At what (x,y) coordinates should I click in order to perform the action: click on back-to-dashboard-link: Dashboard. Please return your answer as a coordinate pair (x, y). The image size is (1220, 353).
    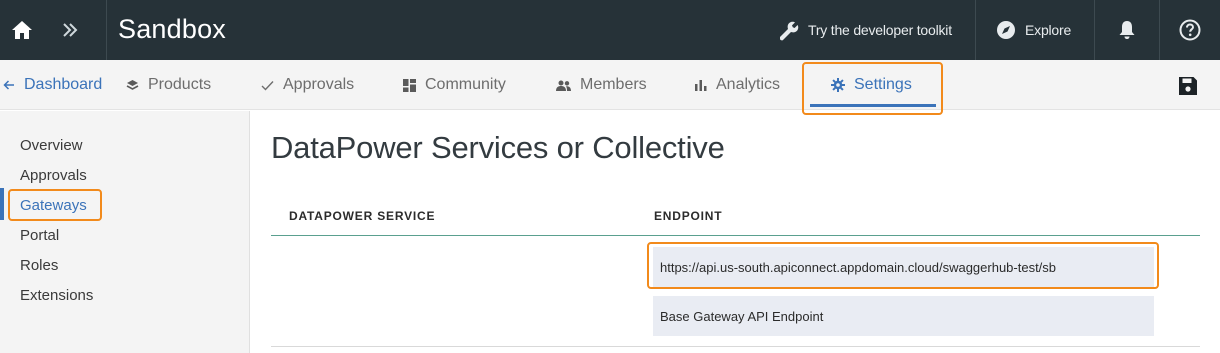
    Looking at the image, I should click on (52, 85).